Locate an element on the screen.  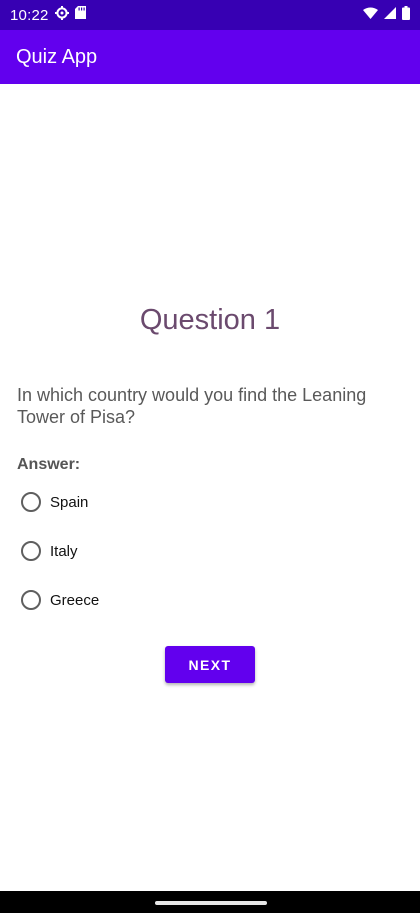
settings-icon is located at coordinates (61, 15).